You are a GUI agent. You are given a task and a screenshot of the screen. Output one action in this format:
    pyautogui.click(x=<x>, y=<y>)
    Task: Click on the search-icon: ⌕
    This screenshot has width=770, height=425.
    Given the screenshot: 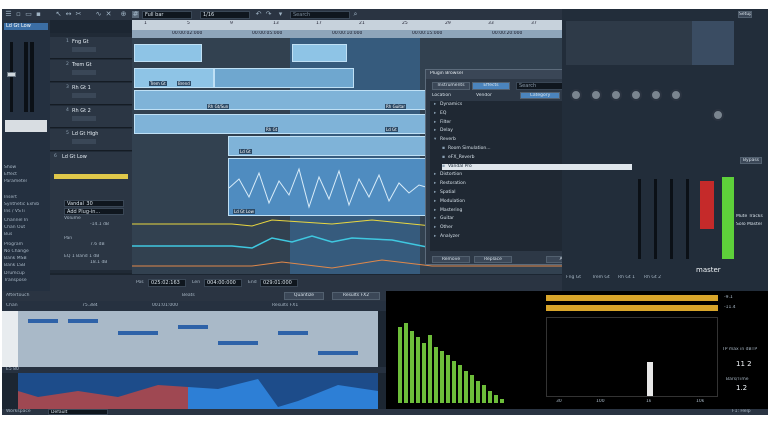 What is the action you would take?
    pyautogui.click(x=355, y=14)
    